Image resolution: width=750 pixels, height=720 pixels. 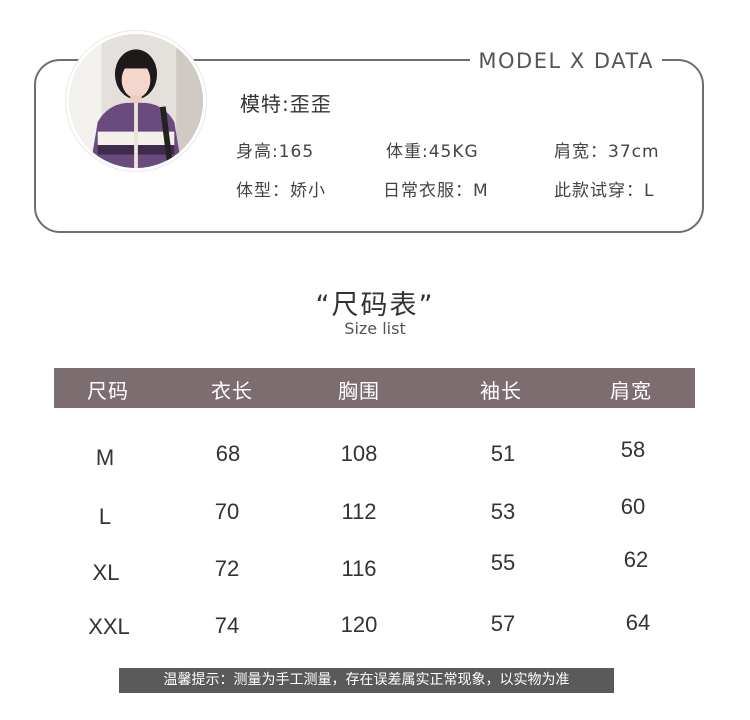 I want to click on cell-chest: 112, so click(x=359, y=511).